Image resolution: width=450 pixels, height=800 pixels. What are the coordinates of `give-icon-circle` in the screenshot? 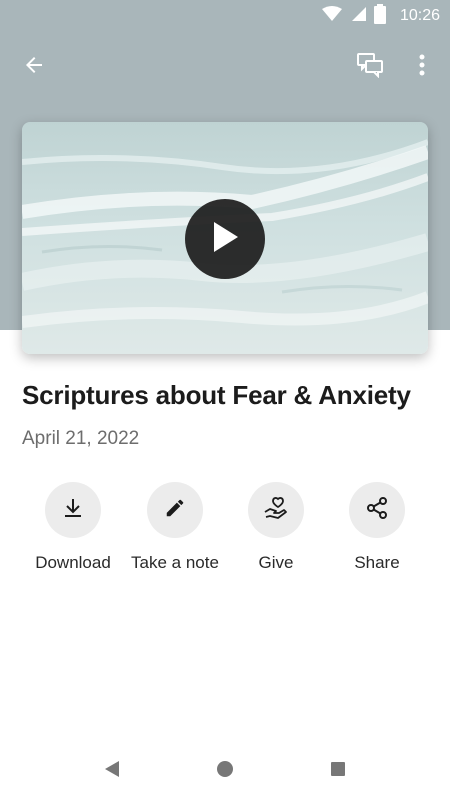 It's located at (276, 510).